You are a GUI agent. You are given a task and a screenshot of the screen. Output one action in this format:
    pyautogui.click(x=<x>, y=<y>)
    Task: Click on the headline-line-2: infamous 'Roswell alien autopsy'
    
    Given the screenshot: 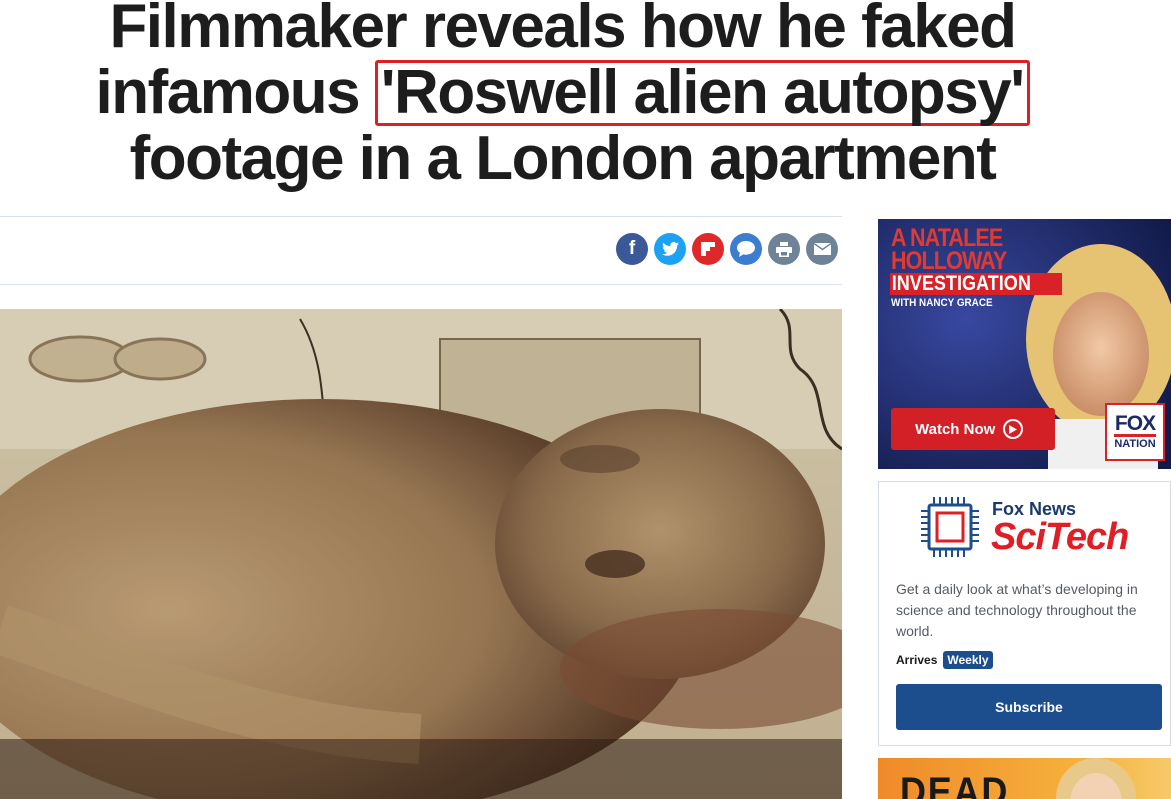 What is the action you would take?
    pyautogui.click(x=562, y=93)
    